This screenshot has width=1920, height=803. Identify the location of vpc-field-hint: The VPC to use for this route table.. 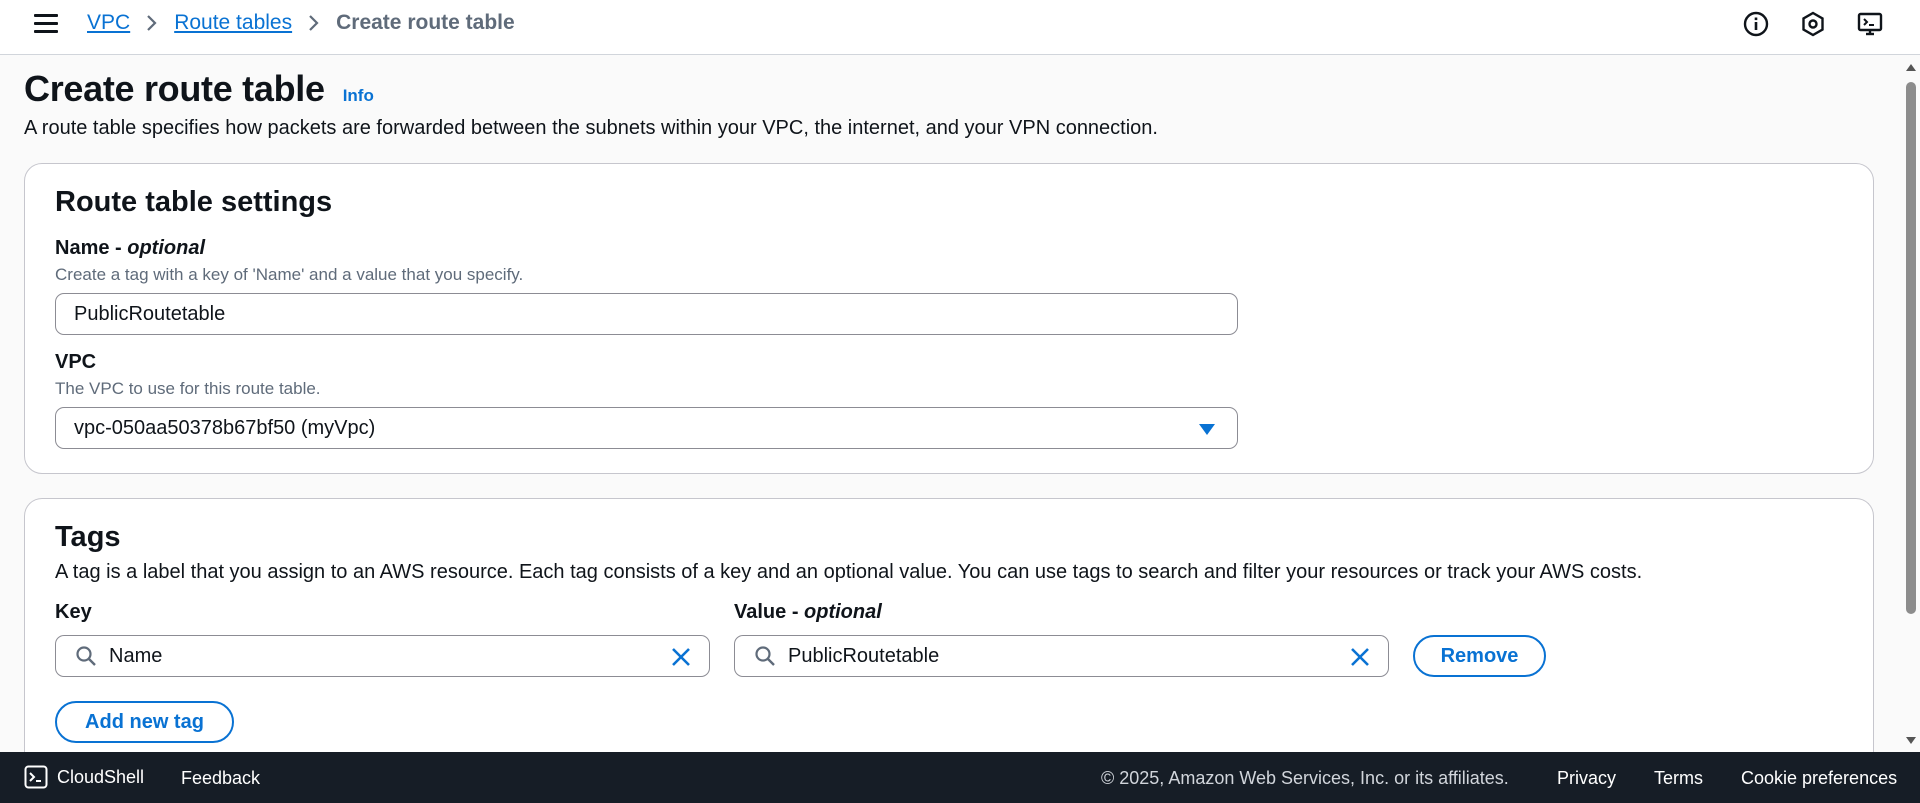
(188, 388).